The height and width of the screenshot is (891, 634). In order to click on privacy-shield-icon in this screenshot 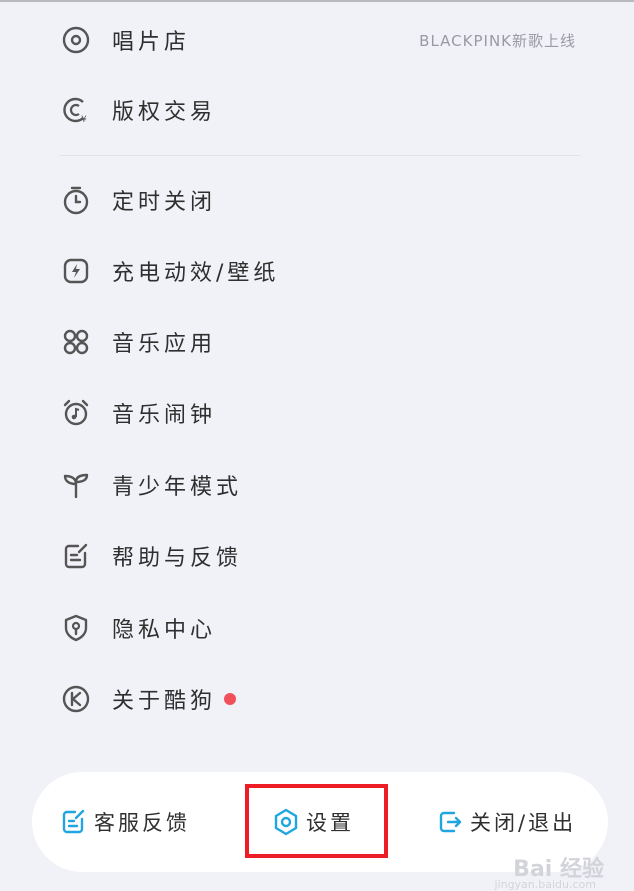, I will do `click(76, 628)`.